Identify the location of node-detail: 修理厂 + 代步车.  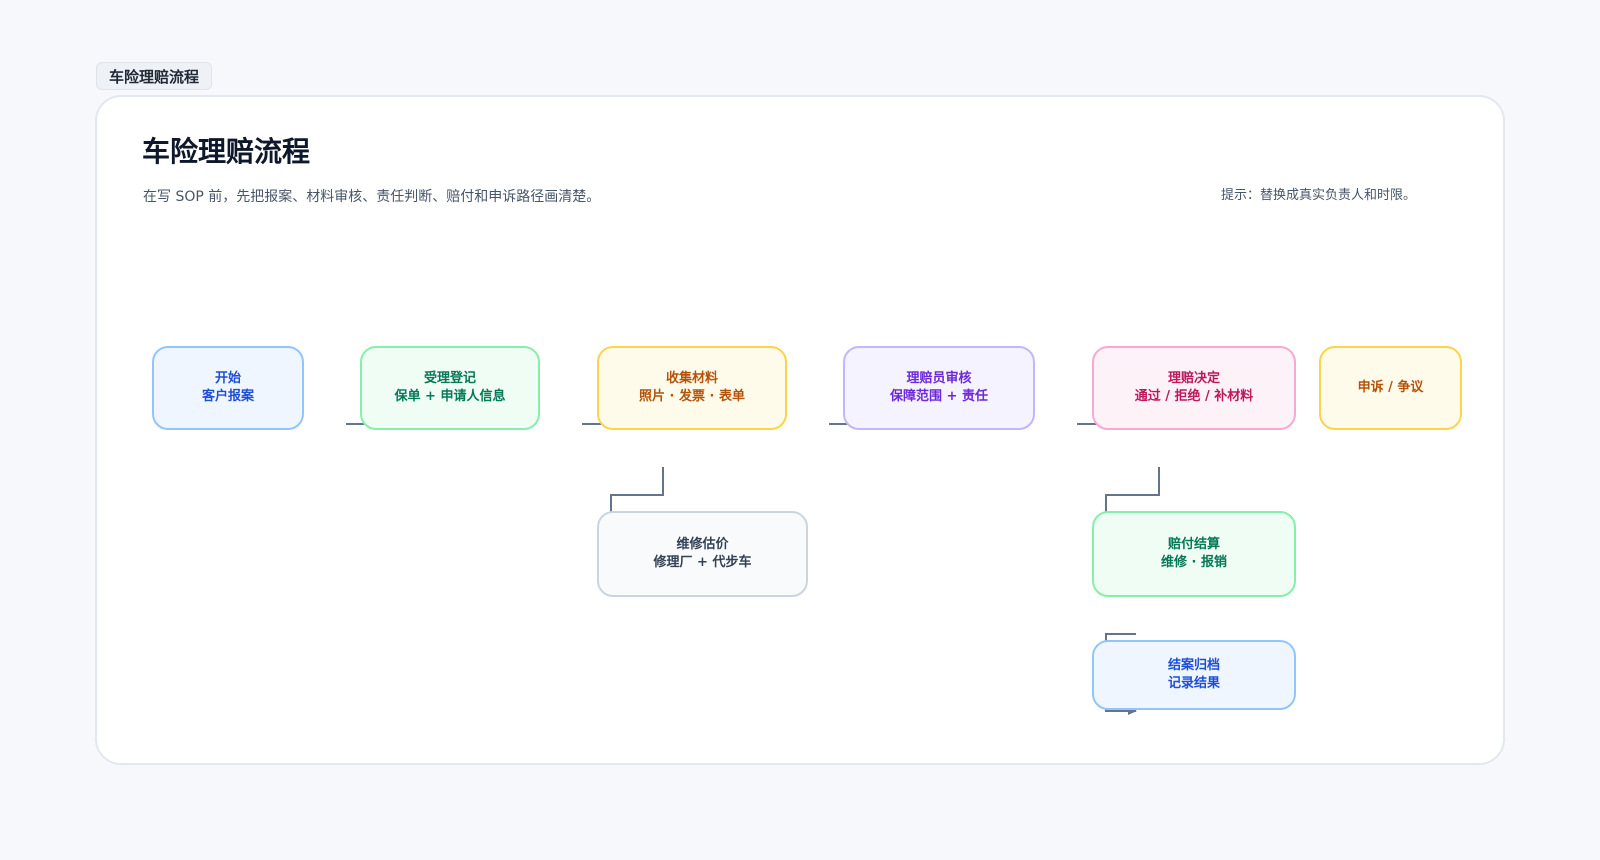
(702, 562).